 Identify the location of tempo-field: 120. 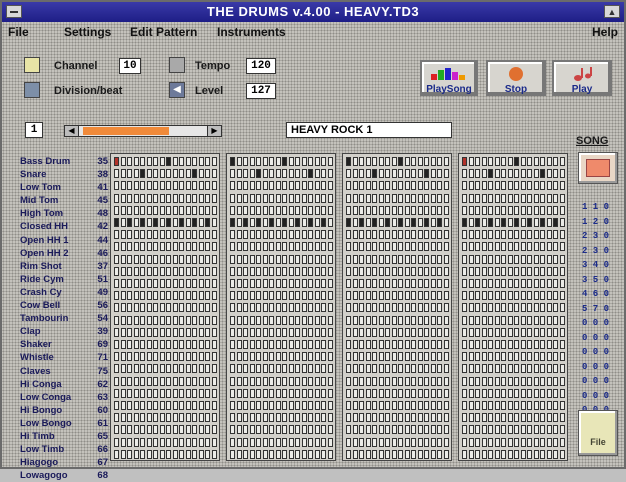
(261, 66).